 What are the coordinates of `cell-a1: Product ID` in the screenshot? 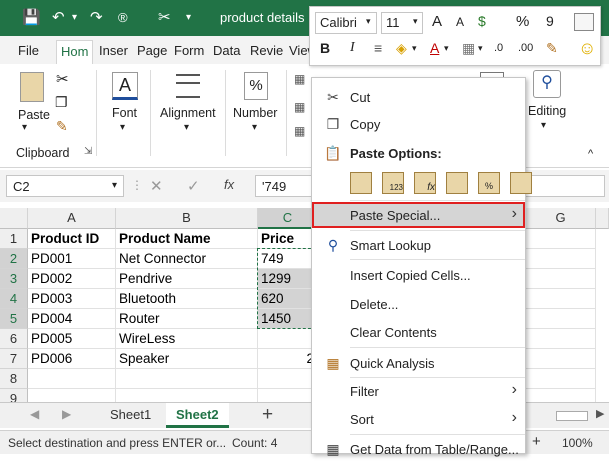 It's located at (72, 239).